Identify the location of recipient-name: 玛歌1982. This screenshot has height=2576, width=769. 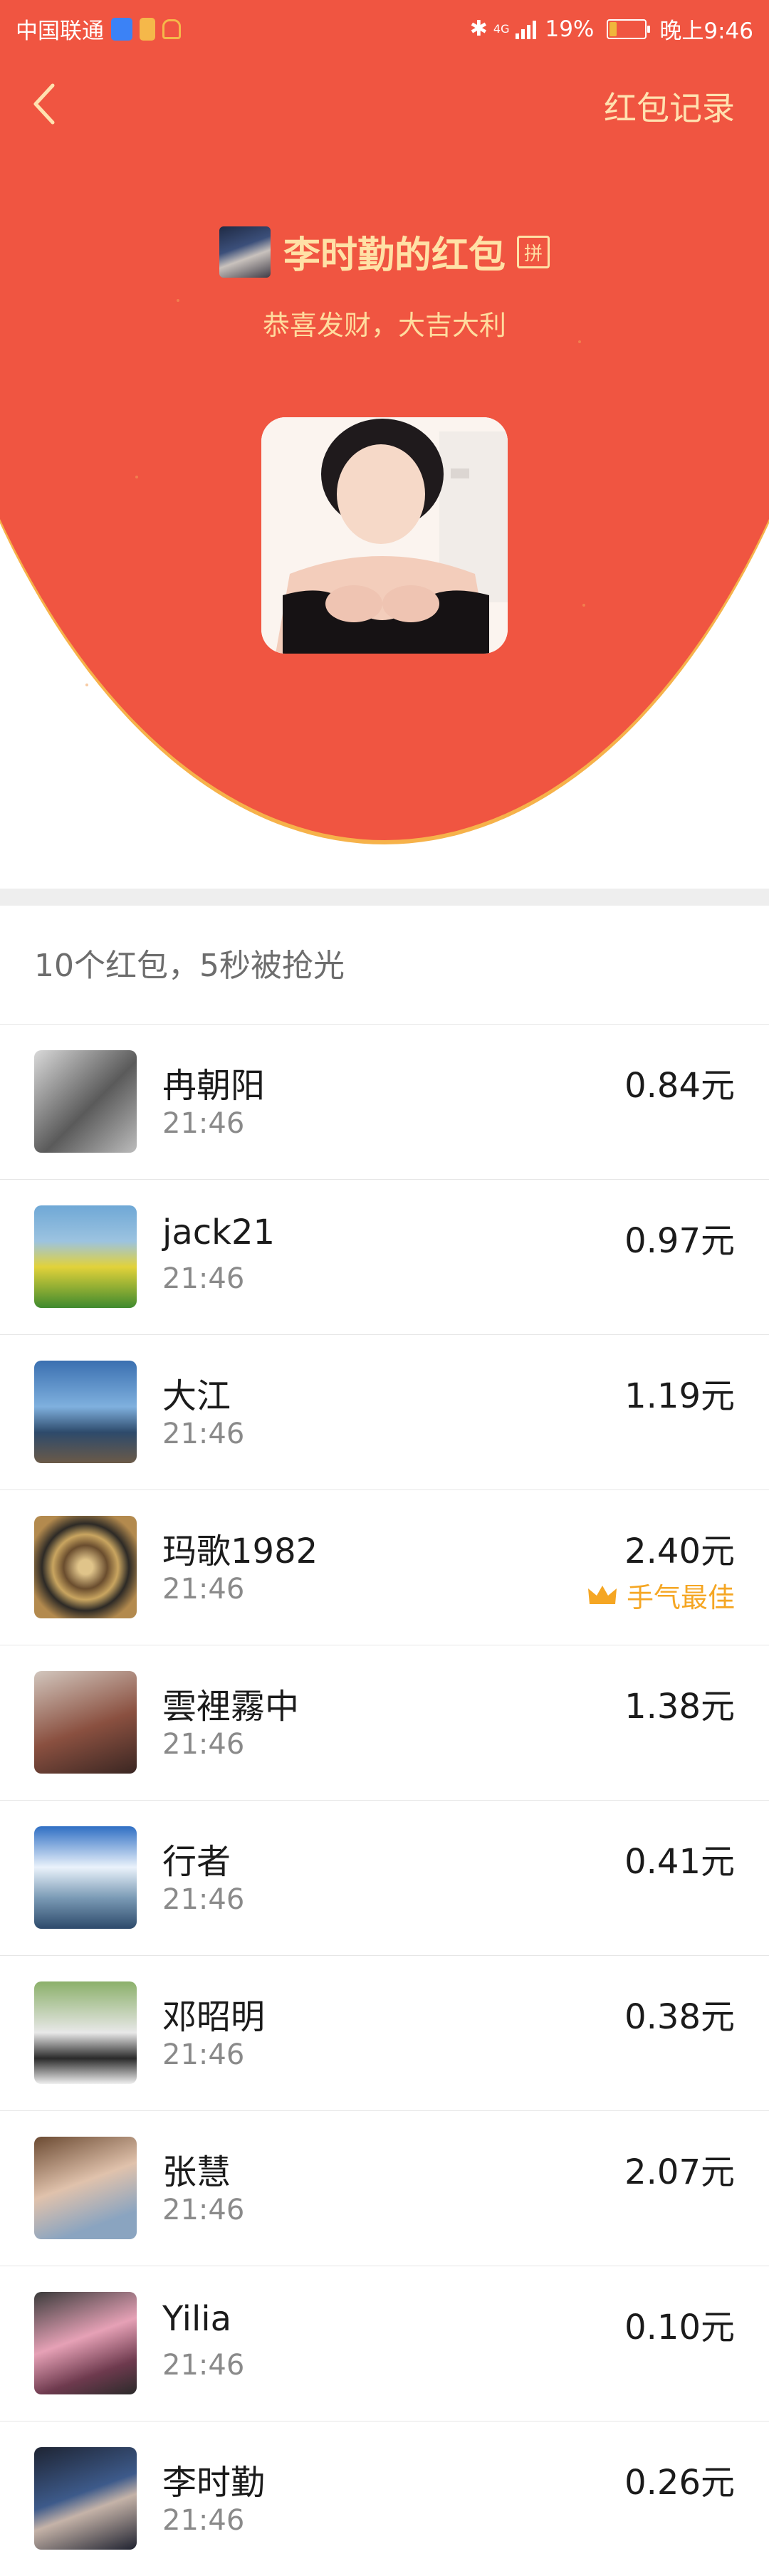
(240, 1551).